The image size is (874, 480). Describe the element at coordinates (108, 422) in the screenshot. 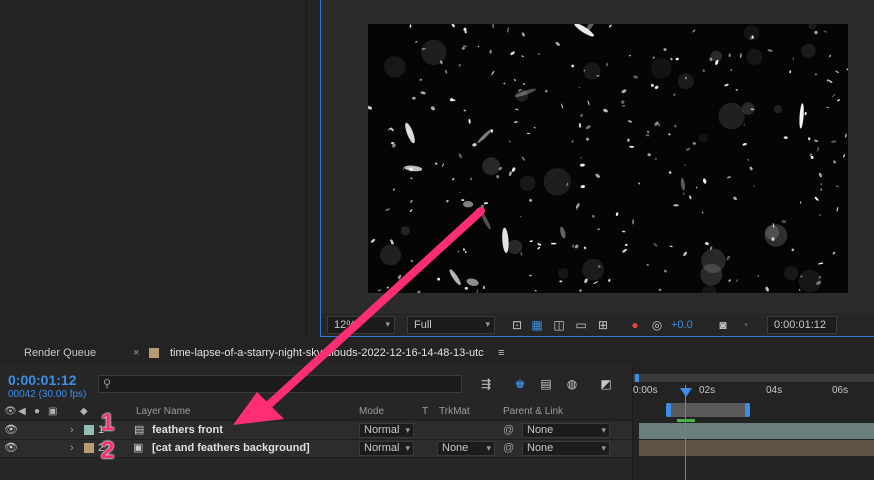

I see `annotation-number: 1` at that location.